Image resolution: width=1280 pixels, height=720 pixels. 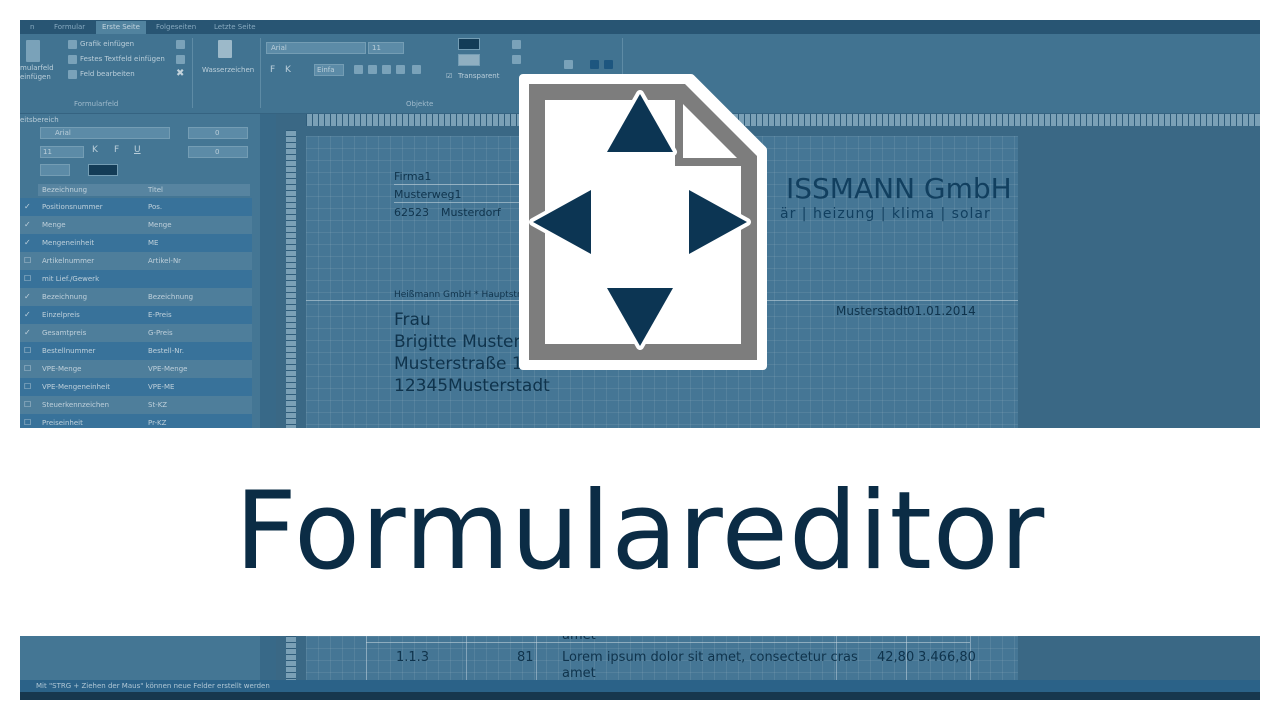 What do you see at coordinates (947, 657) in the screenshot?
I see `total-price-cell: 3.466,80` at bounding box center [947, 657].